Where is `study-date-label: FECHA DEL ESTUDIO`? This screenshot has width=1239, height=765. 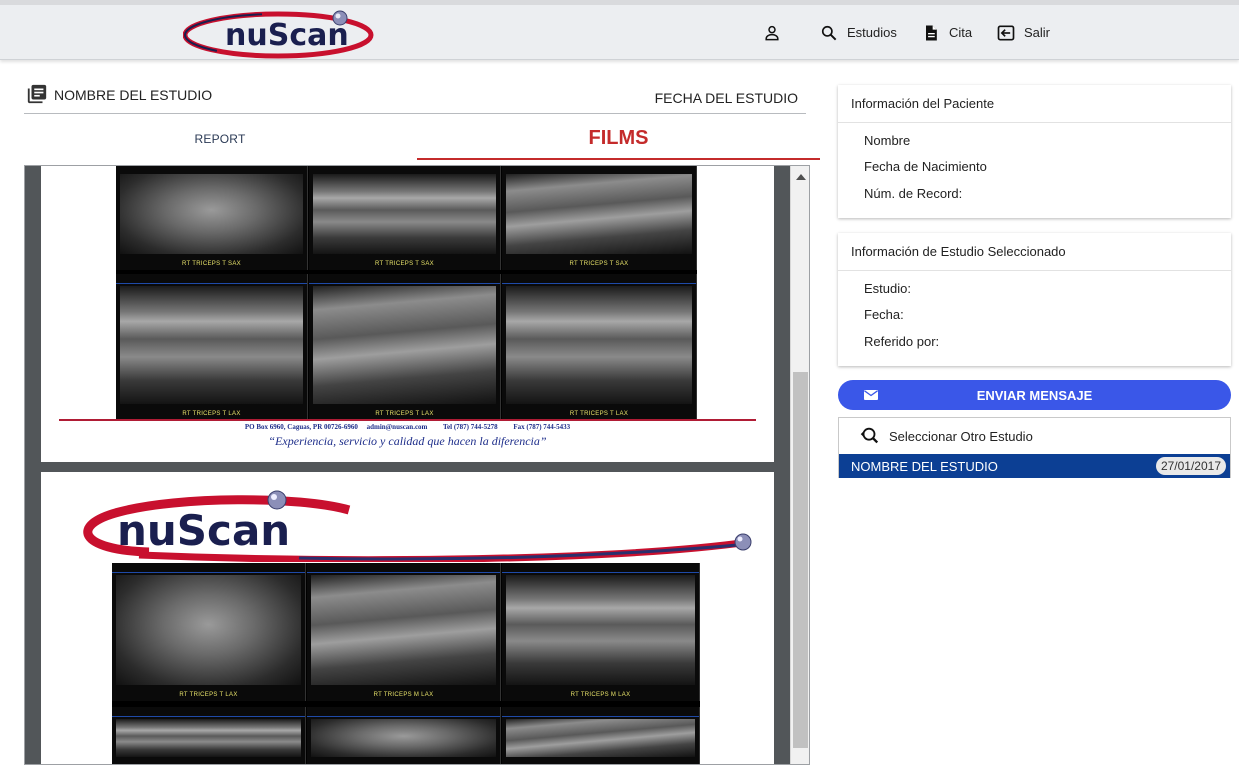 study-date-label: FECHA DEL ESTUDIO is located at coordinates (726, 98).